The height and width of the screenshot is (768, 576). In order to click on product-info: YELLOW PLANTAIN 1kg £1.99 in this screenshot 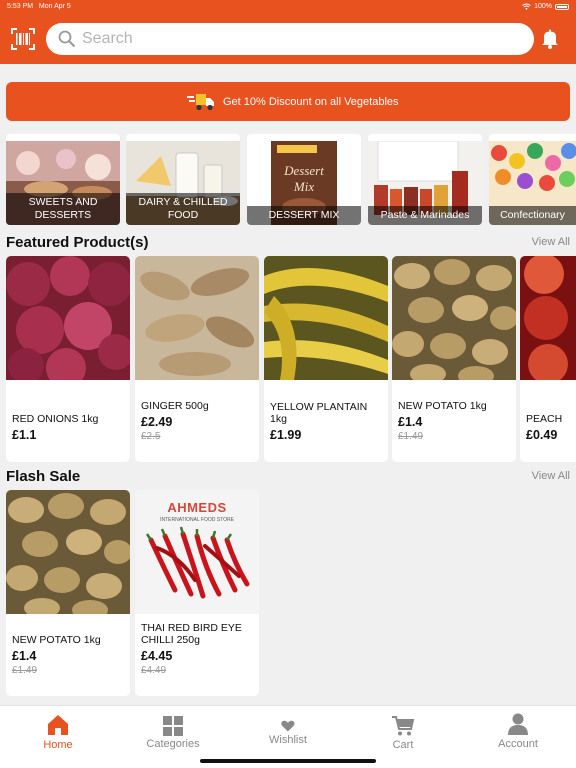, I will do `click(327, 421)`.